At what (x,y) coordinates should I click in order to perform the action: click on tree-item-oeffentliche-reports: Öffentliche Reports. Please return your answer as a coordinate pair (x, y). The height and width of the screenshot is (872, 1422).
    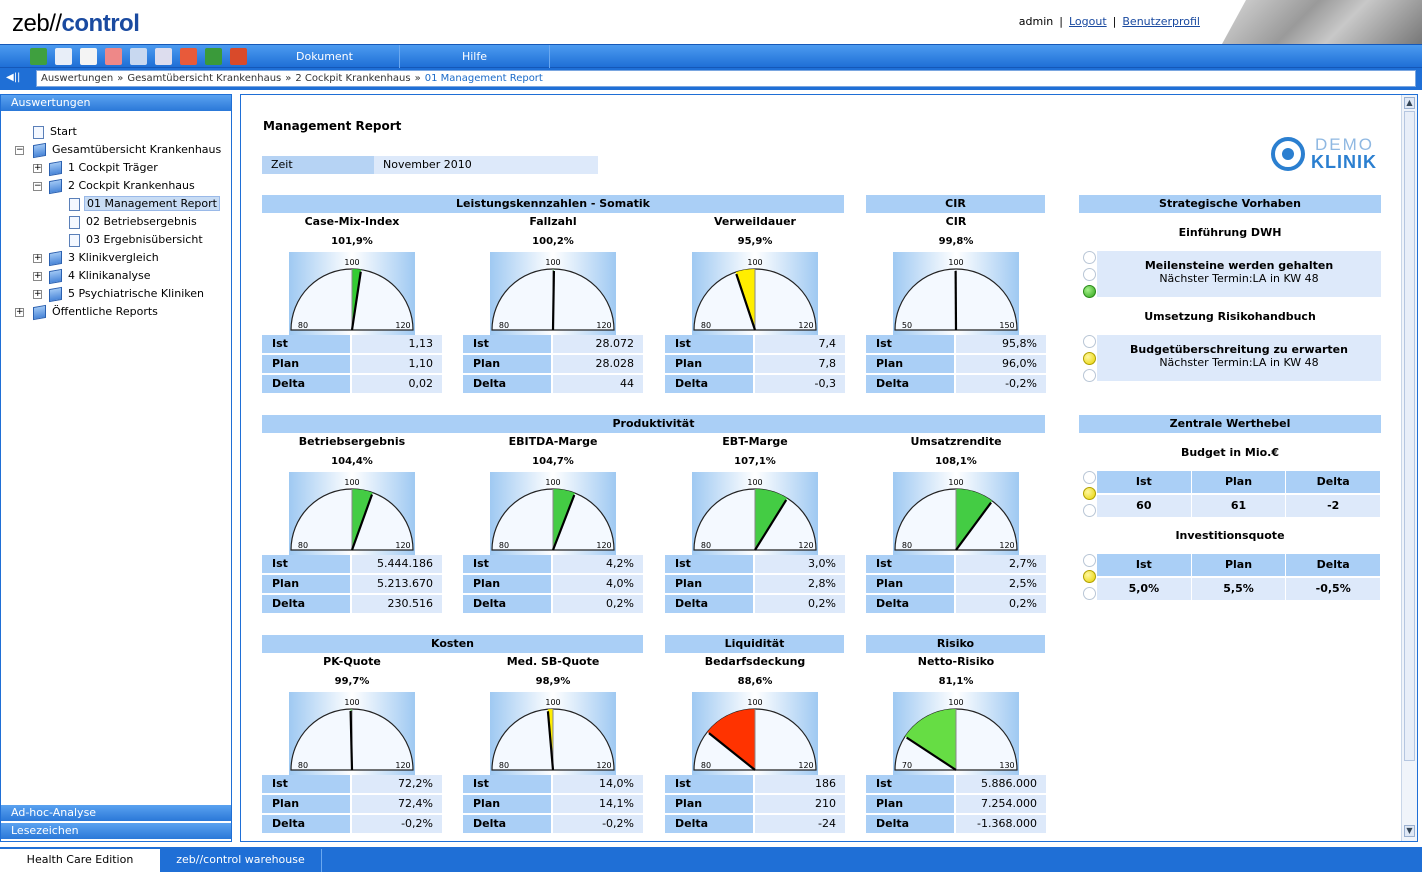
    Looking at the image, I should click on (96, 312).